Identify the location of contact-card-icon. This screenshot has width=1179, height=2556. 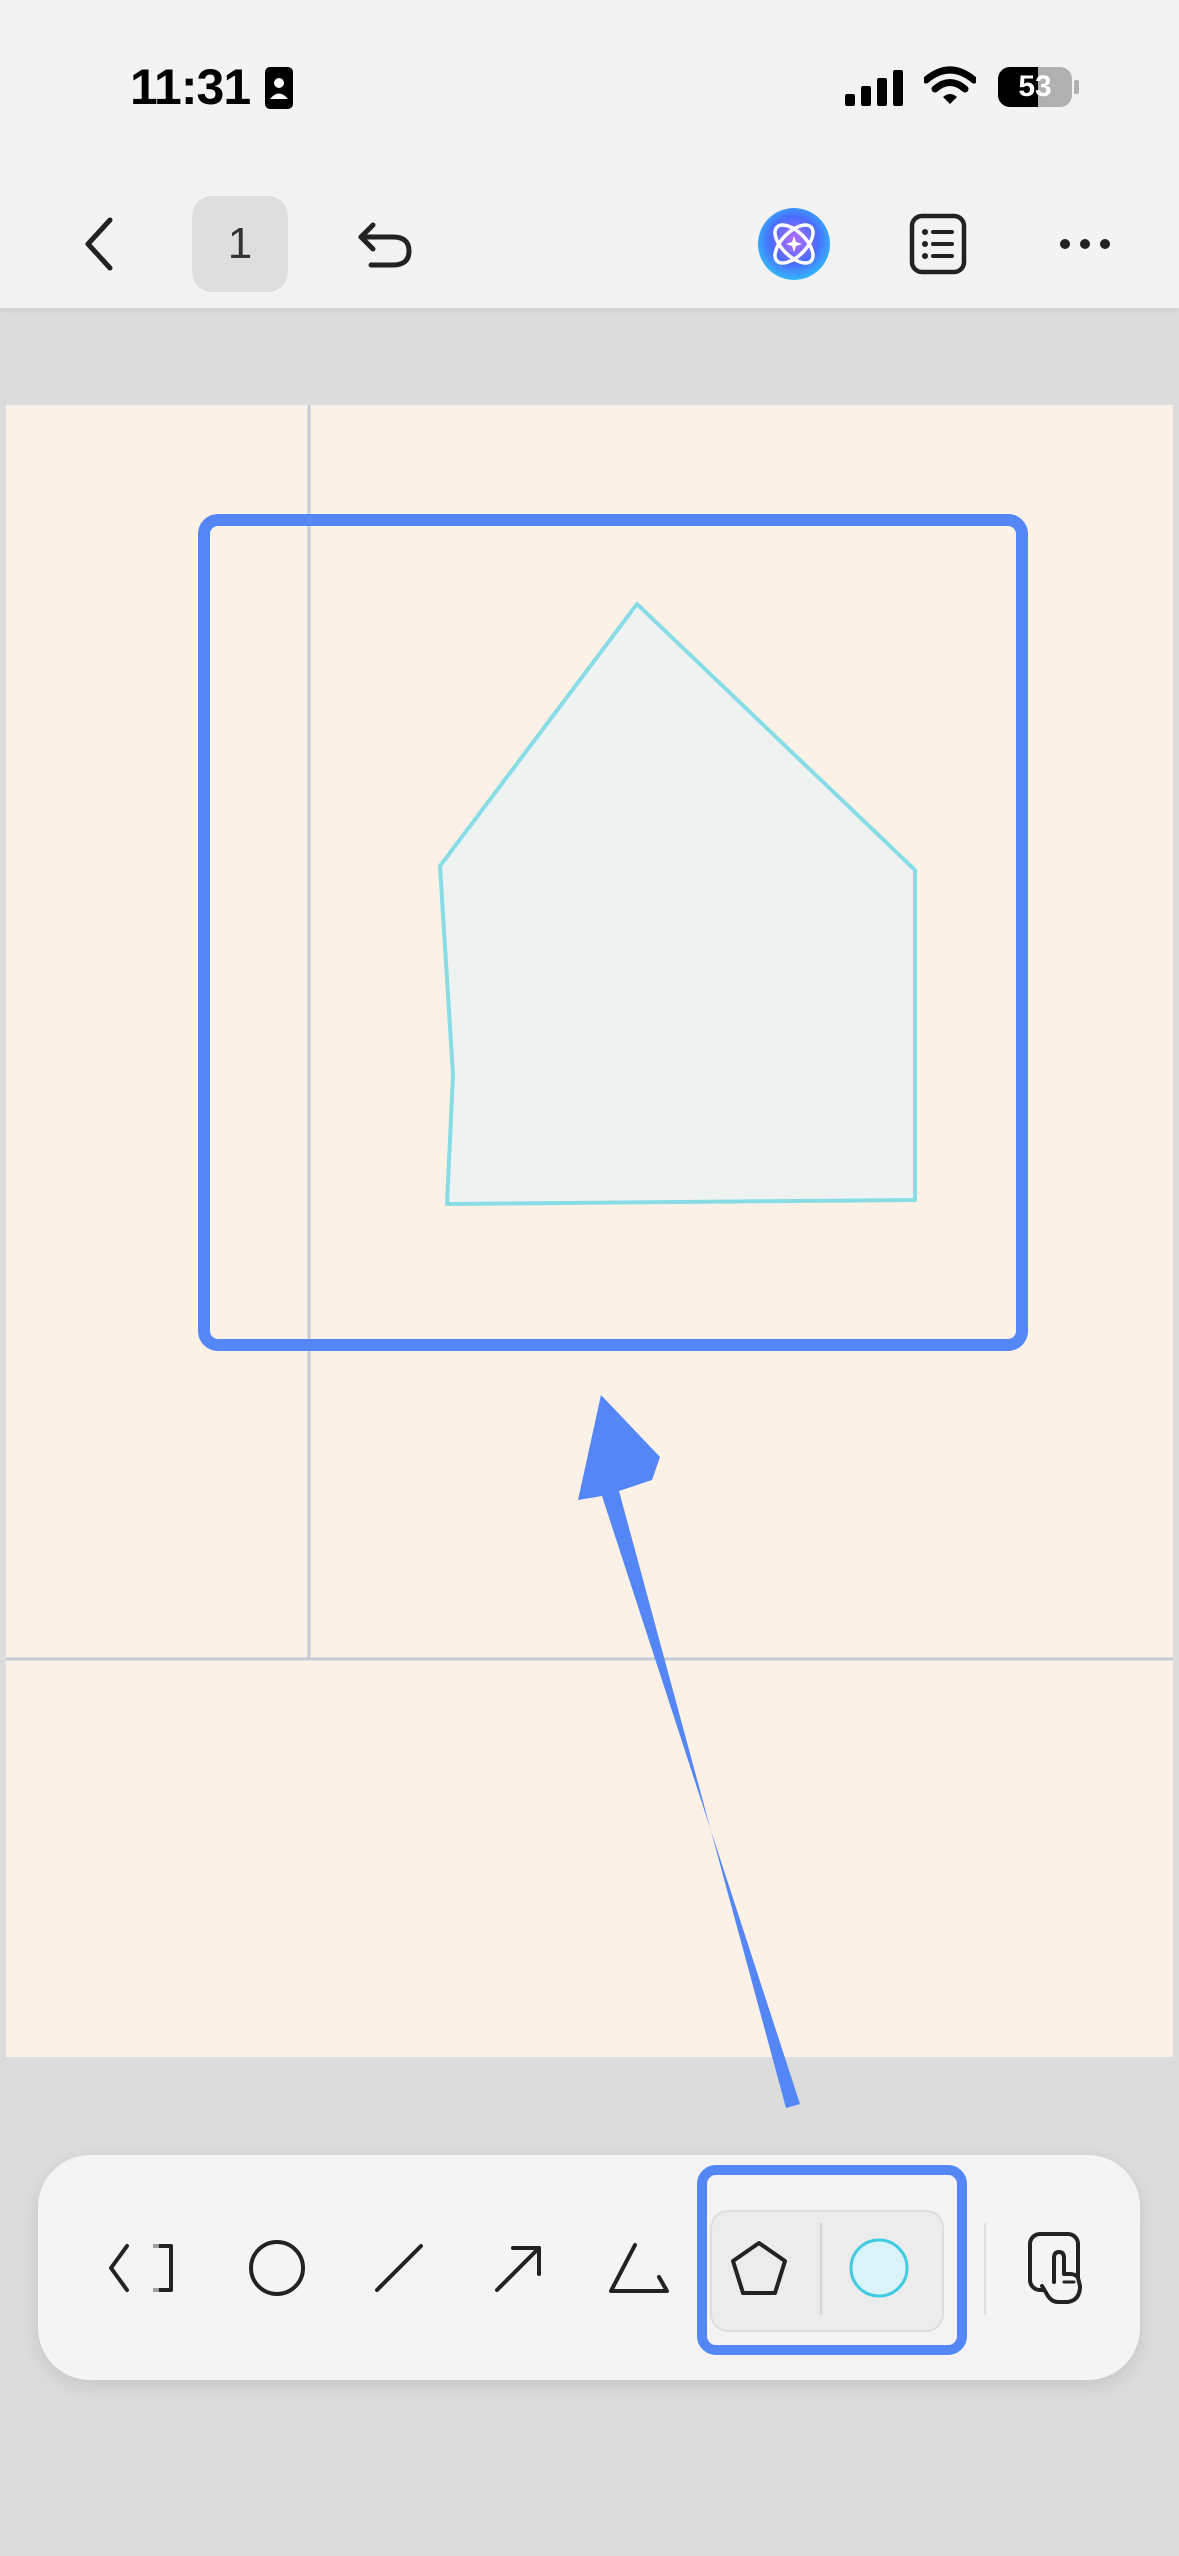
(279, 90).